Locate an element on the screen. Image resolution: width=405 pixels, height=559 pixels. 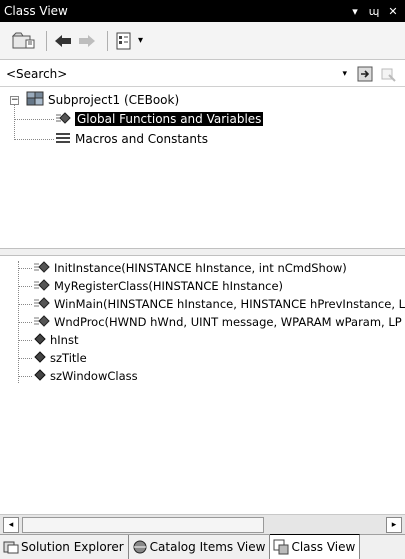
tab-label: Class View is located at coordinates (323, 547).